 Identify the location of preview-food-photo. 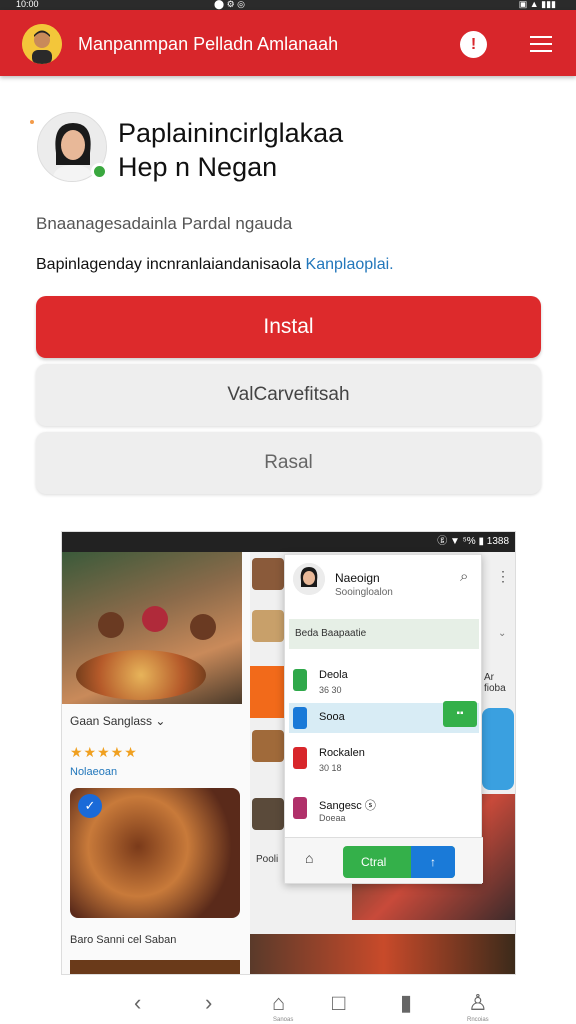
(152, 628).